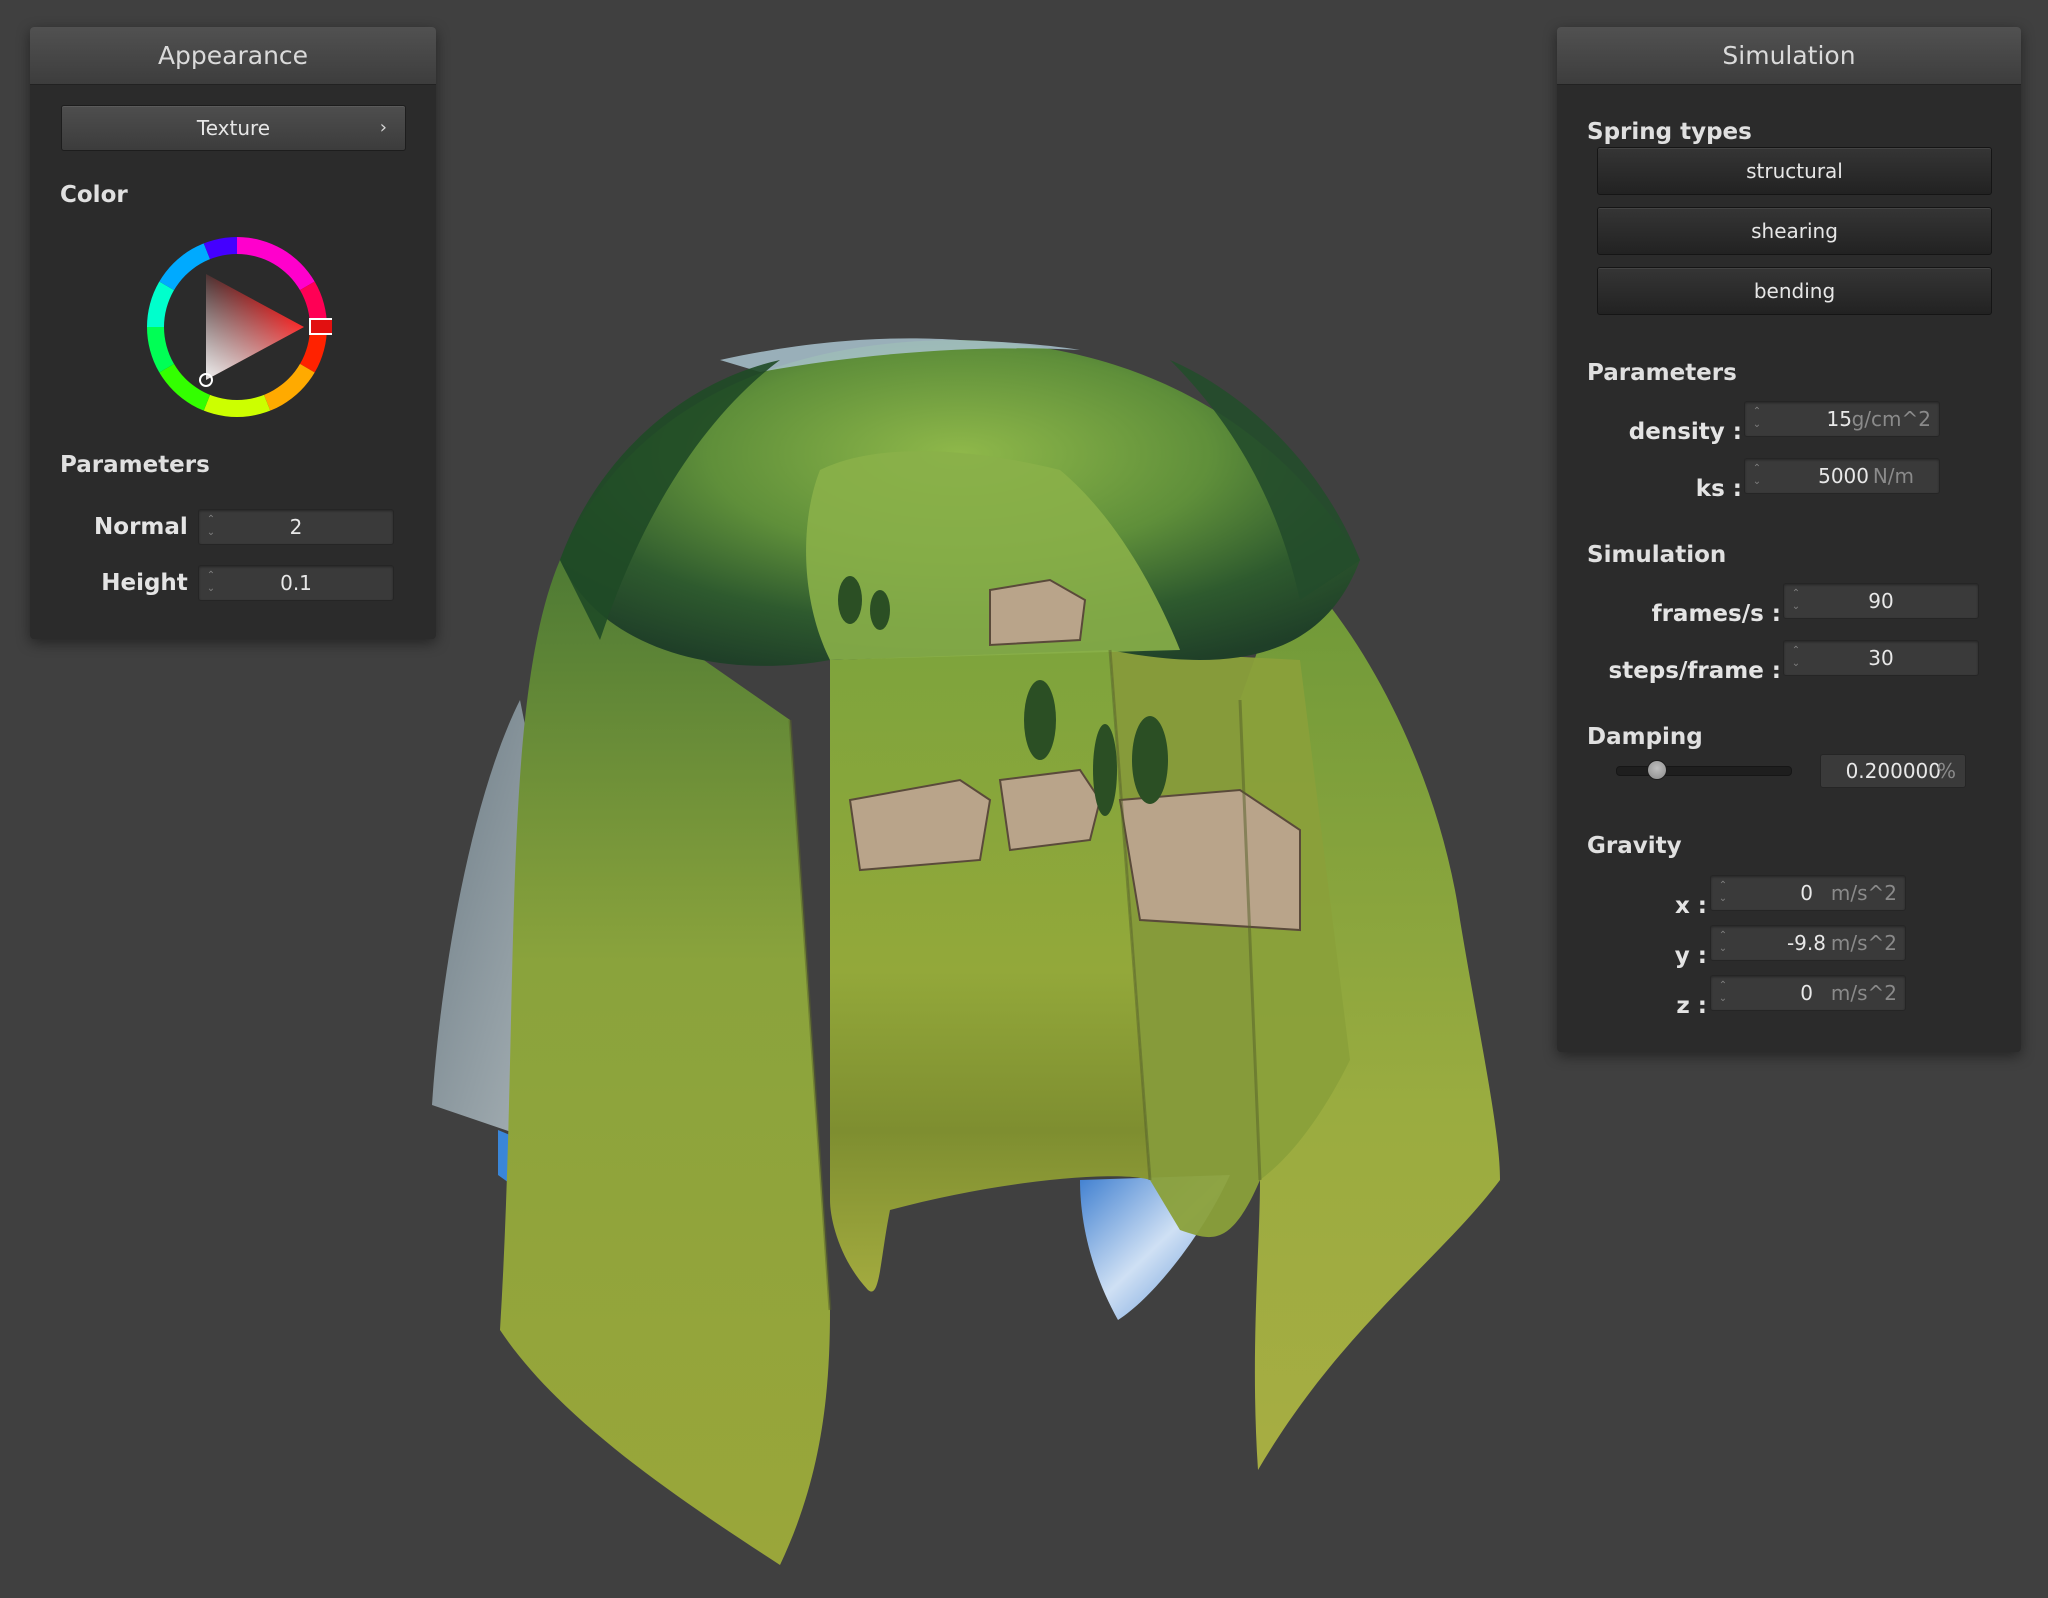 The image size is (2048, 1598). Describe the element at coordinates (665, 1062) in the screenshot. I see `cloth-left-panel` at that location.